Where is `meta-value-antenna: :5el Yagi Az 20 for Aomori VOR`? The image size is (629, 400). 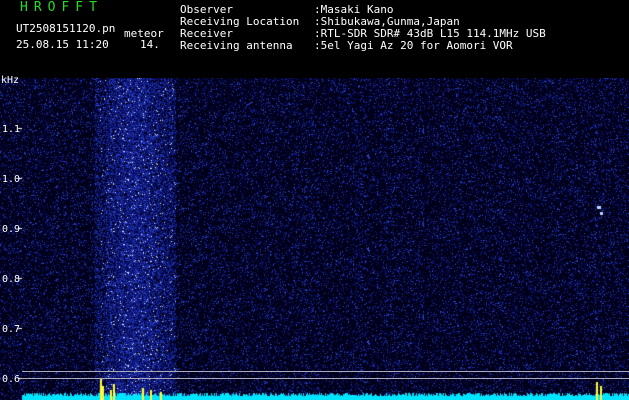
meta-value-antenna: :5el Yagi Az 20 for Aomori VOR is located at coordinates (413, 45).